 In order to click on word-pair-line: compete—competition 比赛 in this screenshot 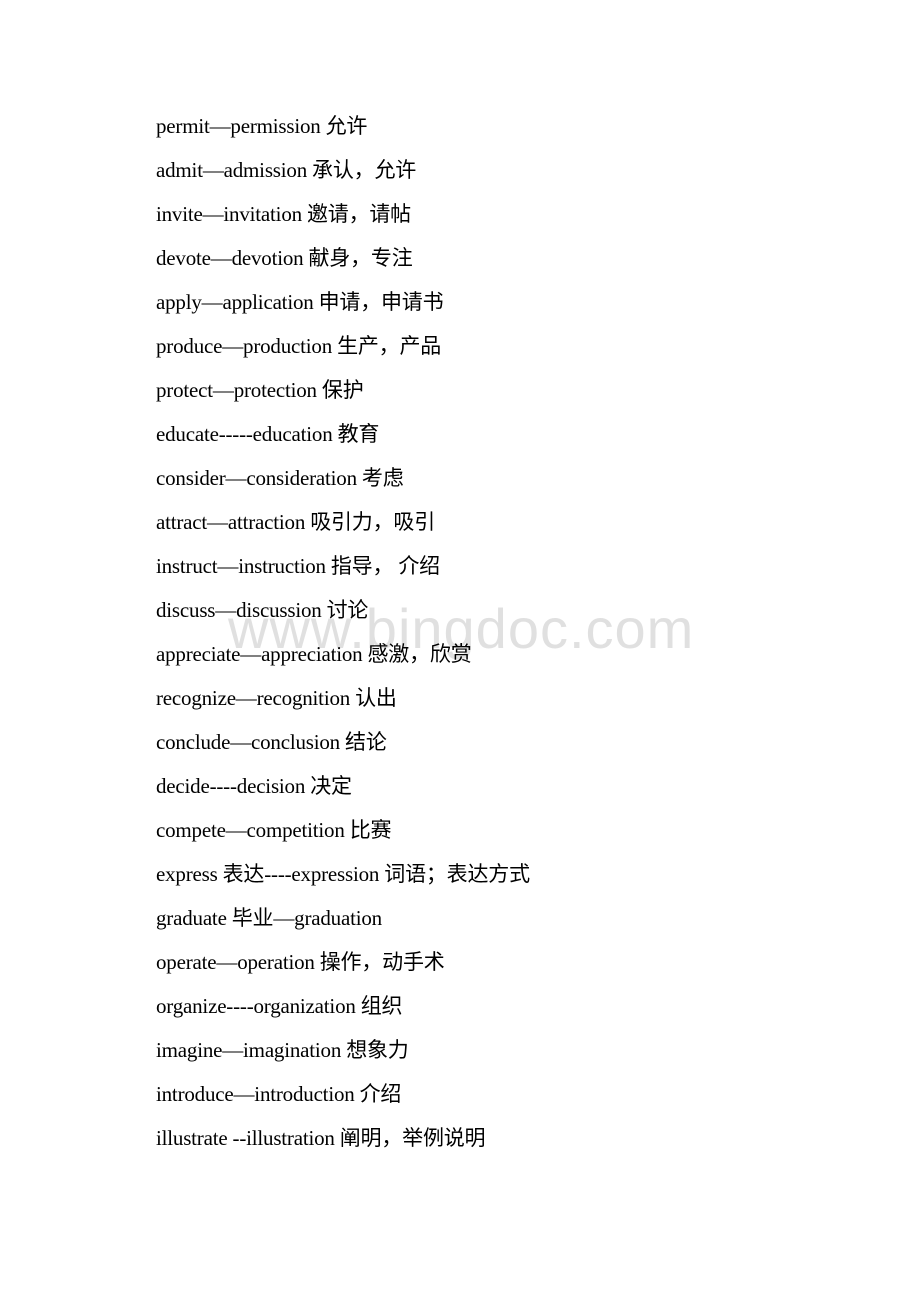, I will do `click(274, 830)`.